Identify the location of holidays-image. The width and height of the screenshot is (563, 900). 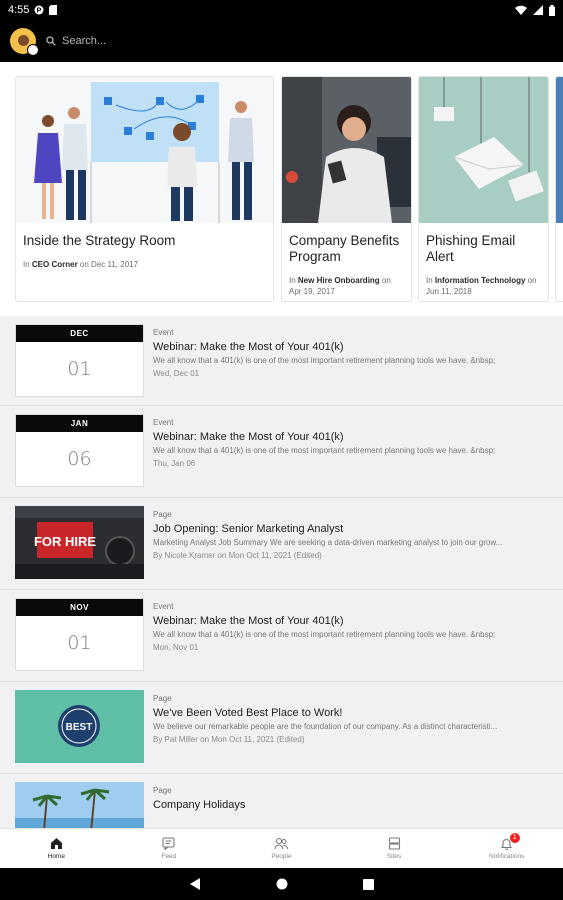
(79, 805).